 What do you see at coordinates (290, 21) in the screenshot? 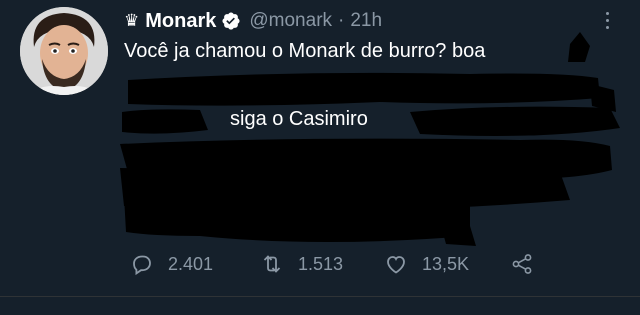
I see `handle: @monark` at bounding box center [290, 21].